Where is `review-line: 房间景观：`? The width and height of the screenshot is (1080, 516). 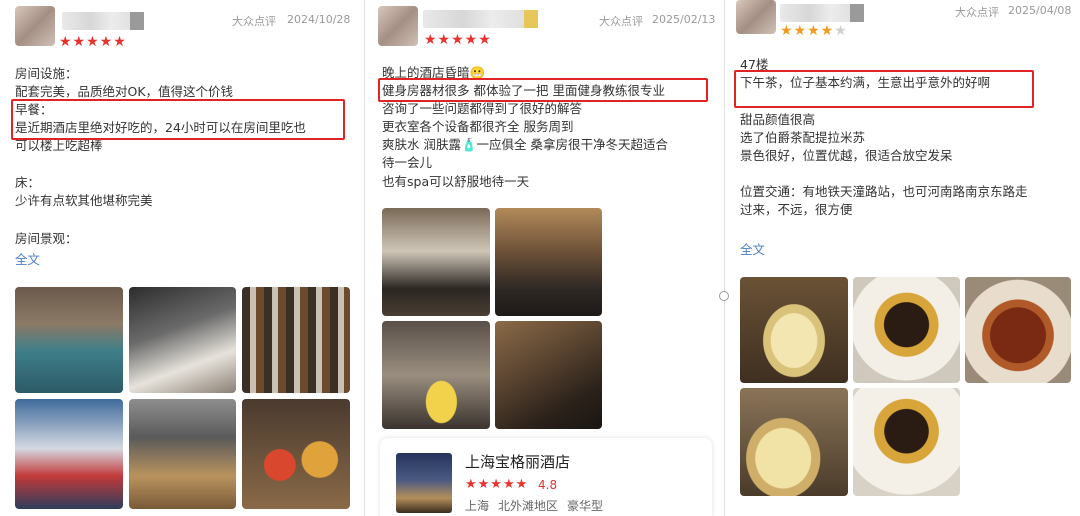
review-line: 房间景观： is located at coordinates (46, 238).